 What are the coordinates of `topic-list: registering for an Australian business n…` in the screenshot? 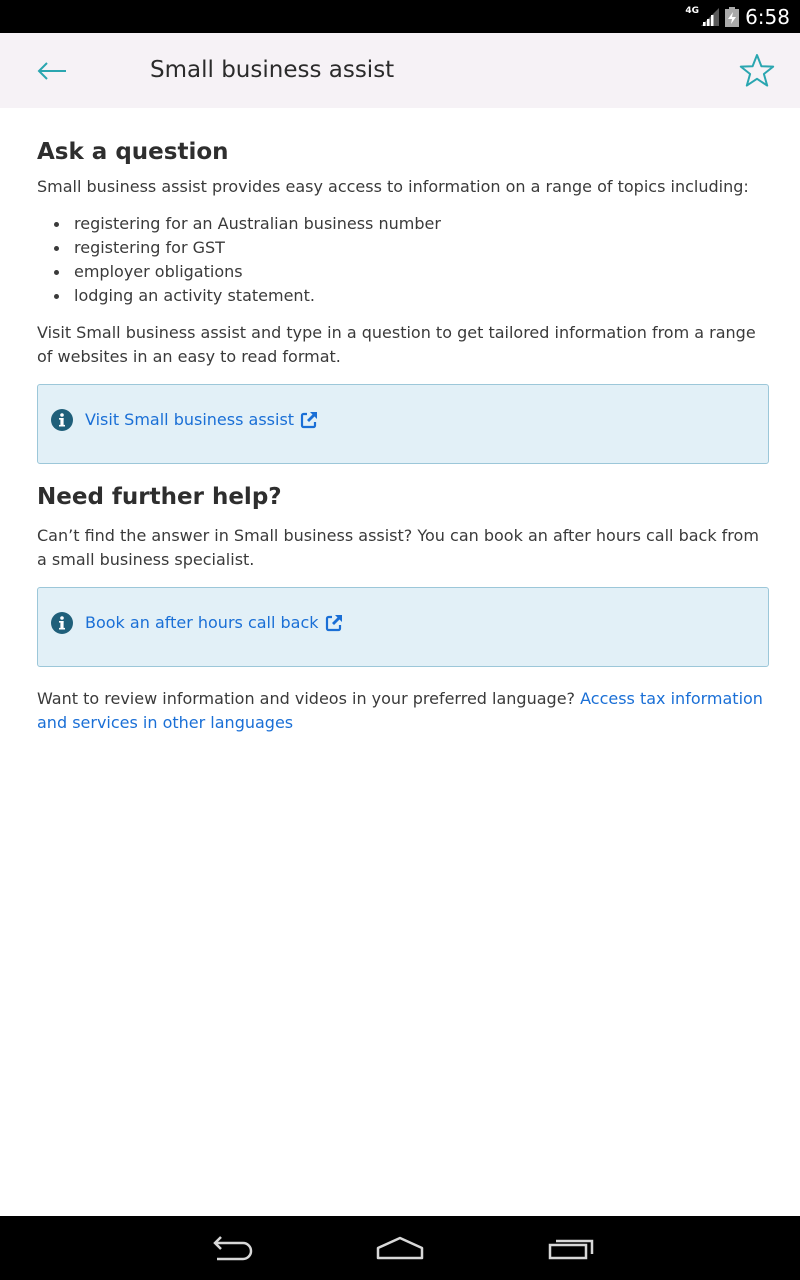 It's located at (400, 260).